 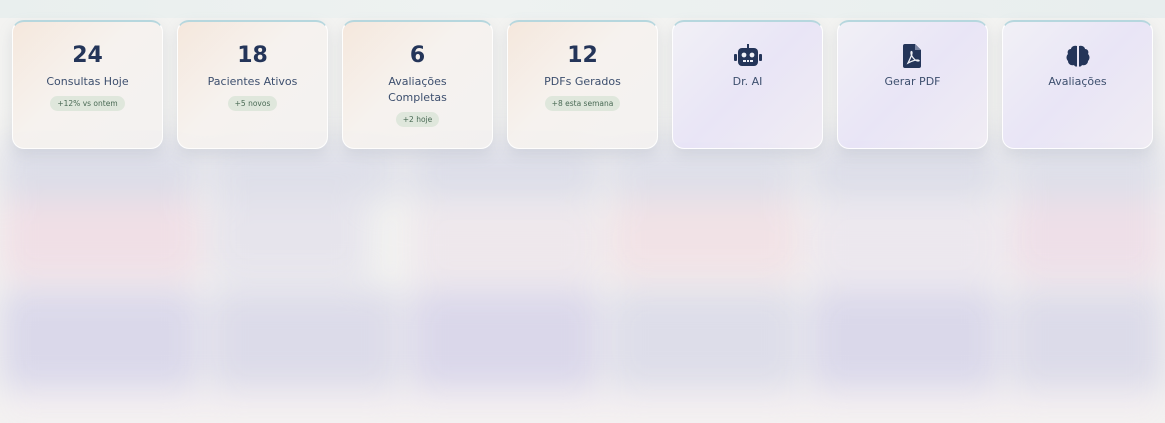 I want to click on action-label: Gerar PDF, so click(x=912, y=81).